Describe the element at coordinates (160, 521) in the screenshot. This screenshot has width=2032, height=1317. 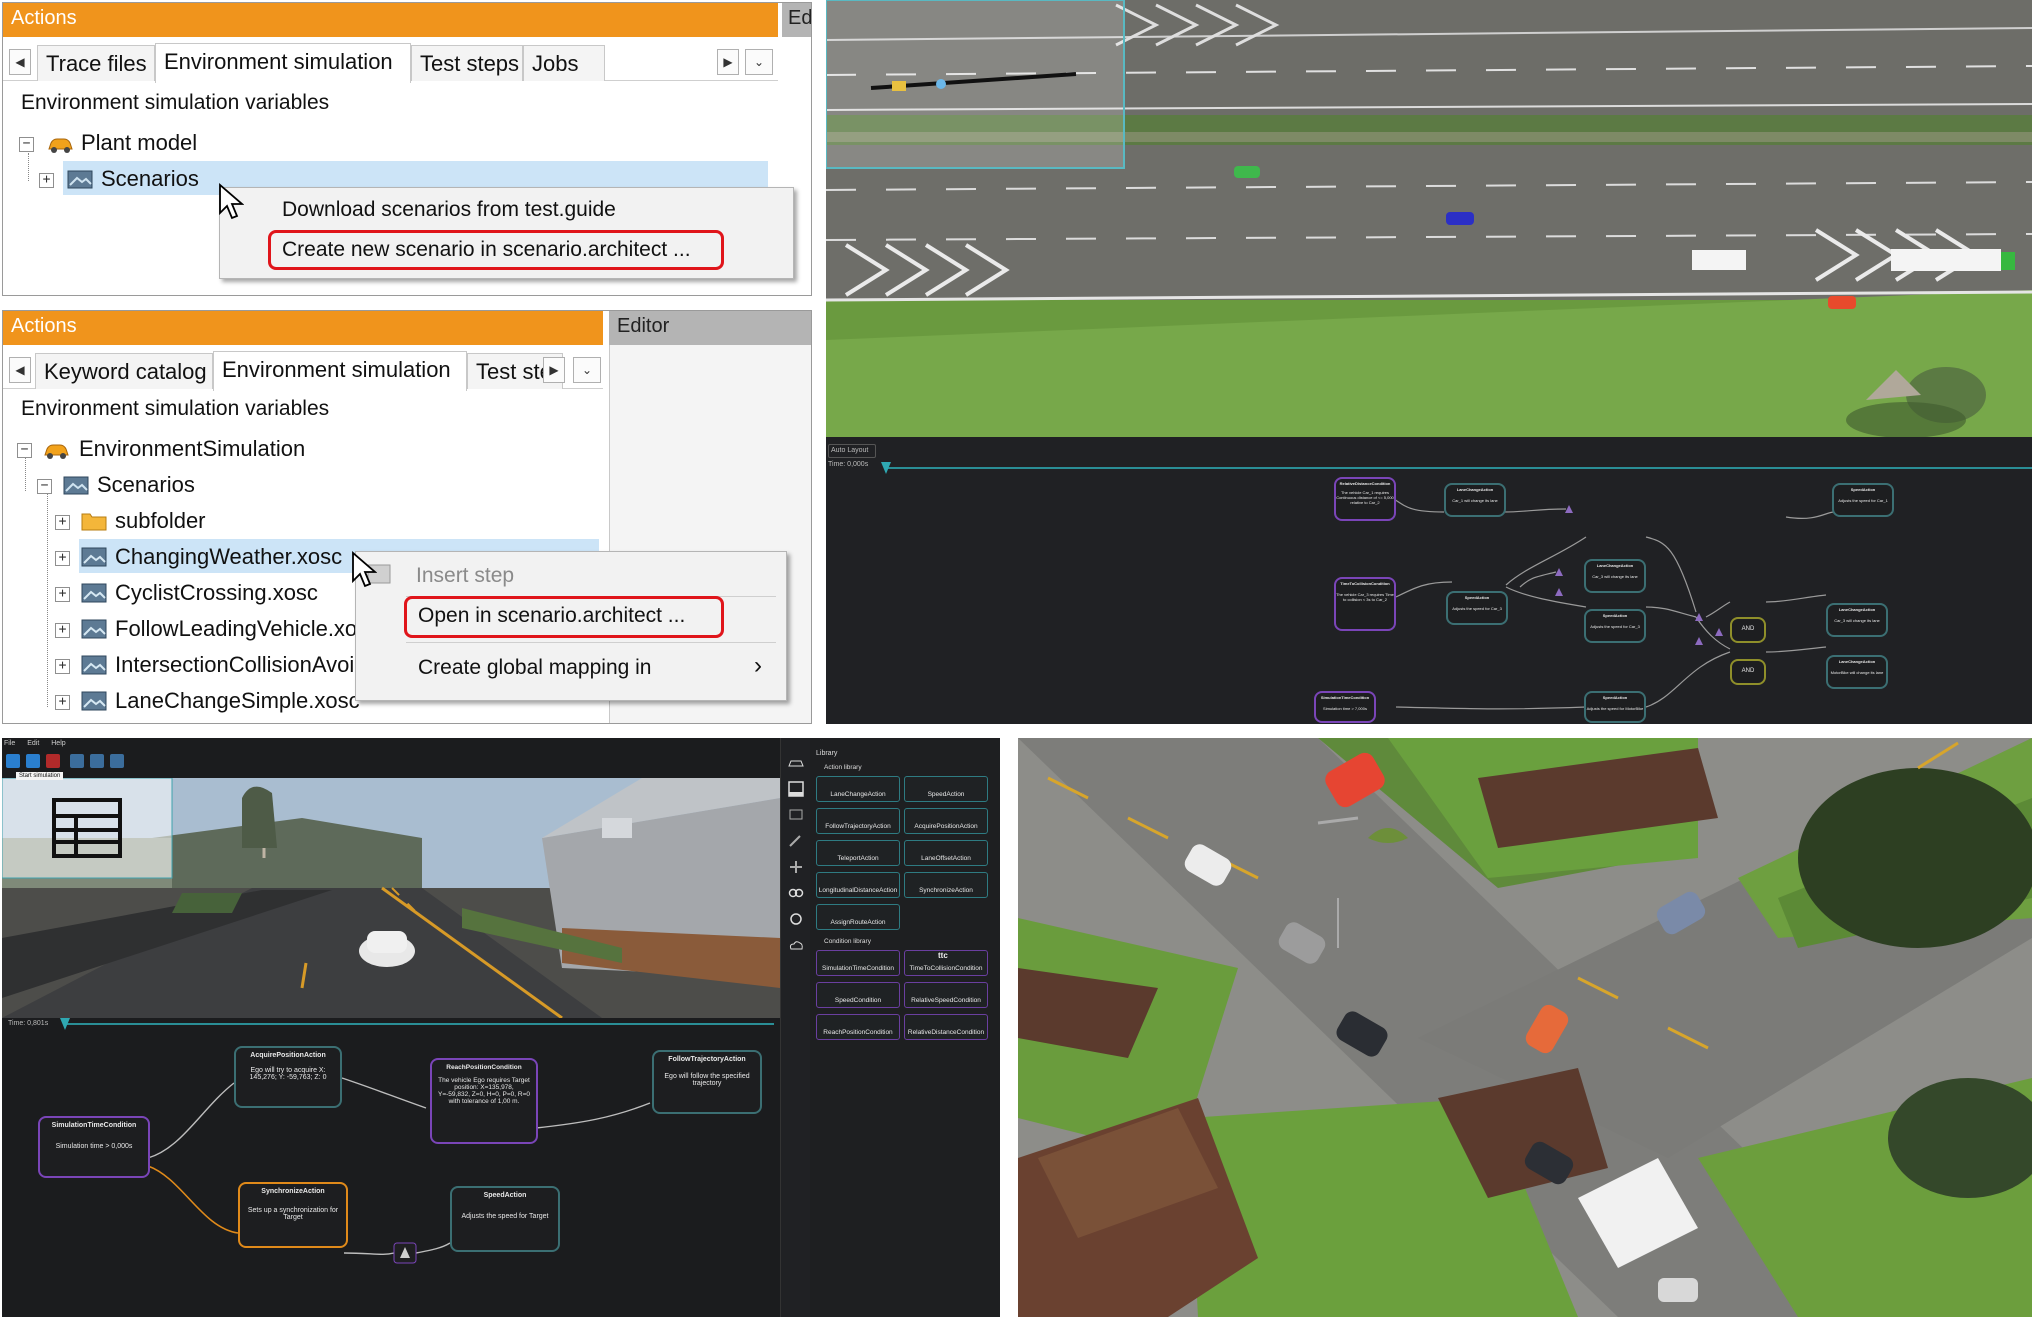
I see `tree-item-subfolder: subfolder` at that location.